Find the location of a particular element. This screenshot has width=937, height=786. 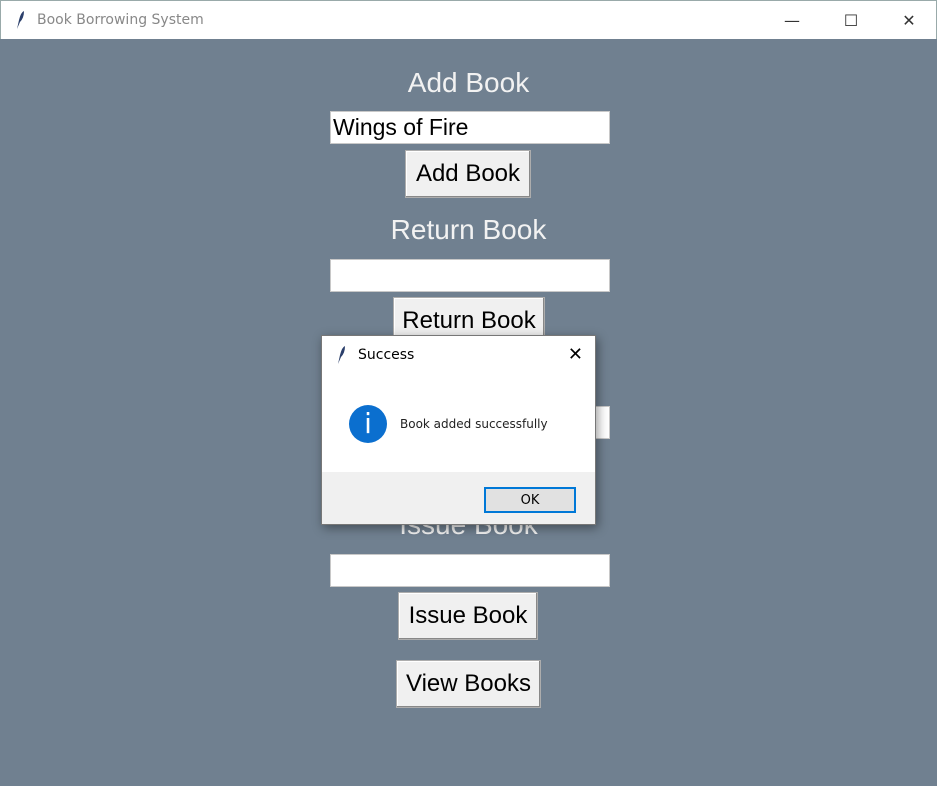

ok-button: OK is located at coordinates (530, 500).